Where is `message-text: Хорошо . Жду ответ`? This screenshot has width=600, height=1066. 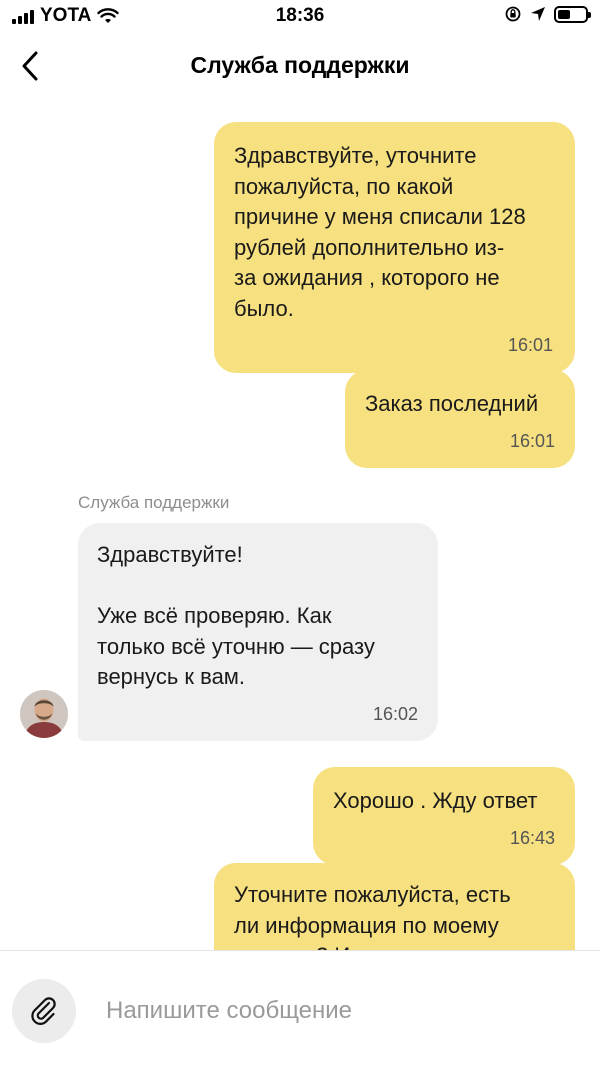
message-text: Хорошо . Жду ответ is located at coordinates (435, 800).